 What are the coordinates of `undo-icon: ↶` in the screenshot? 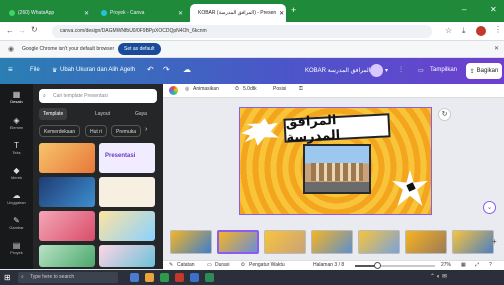 It's located at (150, 69).